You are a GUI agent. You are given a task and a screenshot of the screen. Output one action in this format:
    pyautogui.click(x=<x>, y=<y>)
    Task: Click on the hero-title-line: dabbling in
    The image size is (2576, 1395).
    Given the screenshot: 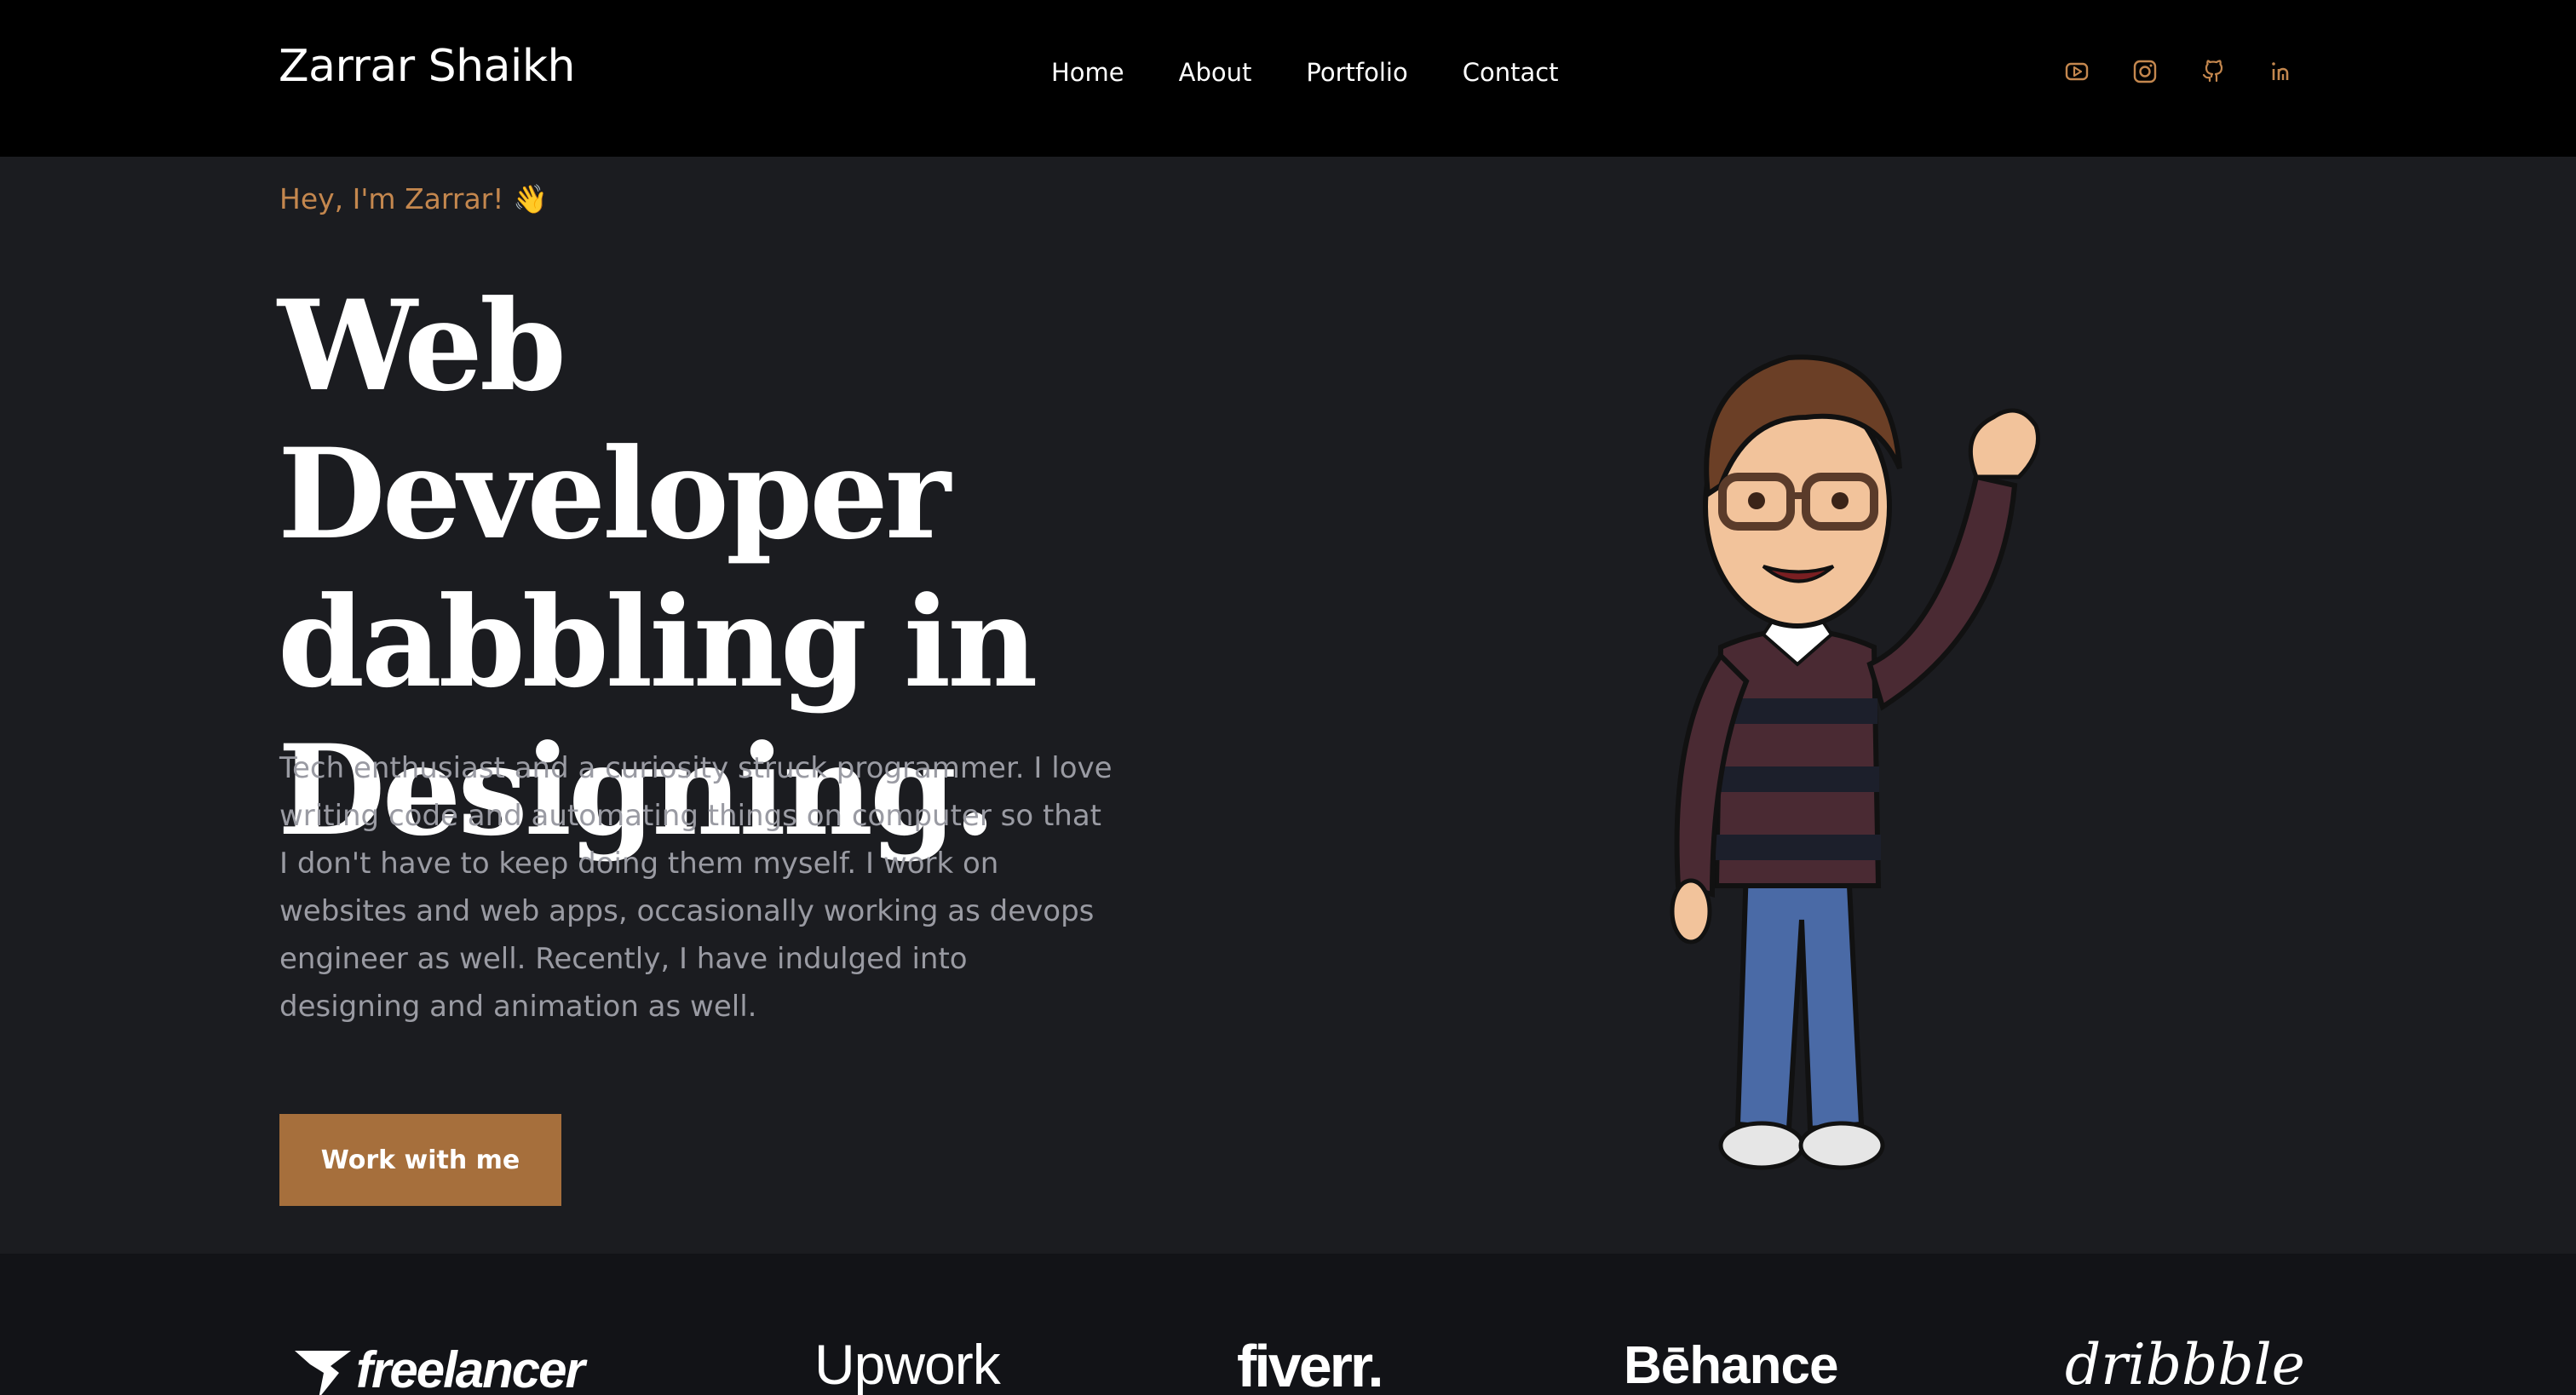 What is the action you would take?
    pyautogui.click(x=658, y=642)
    